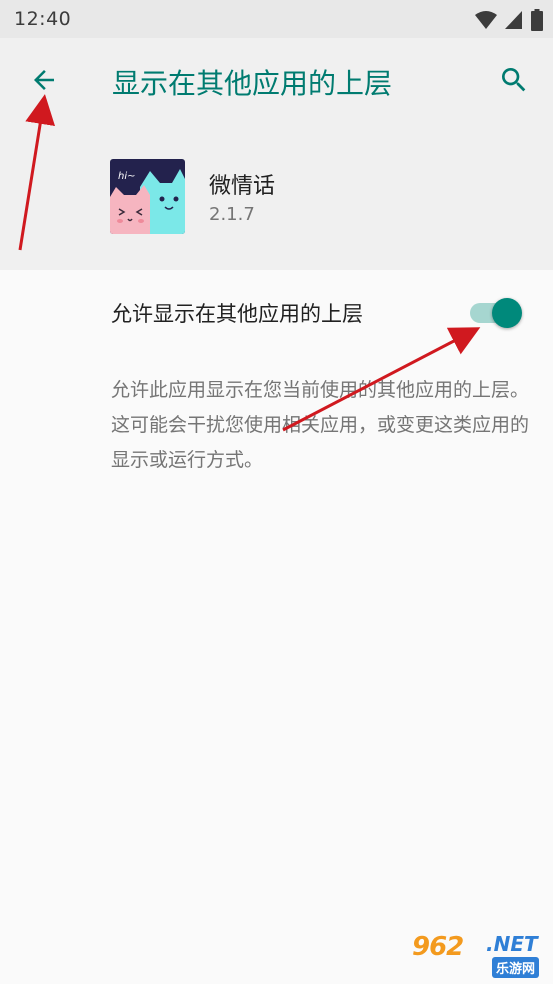 The height and width of the screenshot is (984, 553). What do you see at coordinates (276, 19) in the screenshot?
I see `status-bar: 12:40` at bounding box center [276, 19].